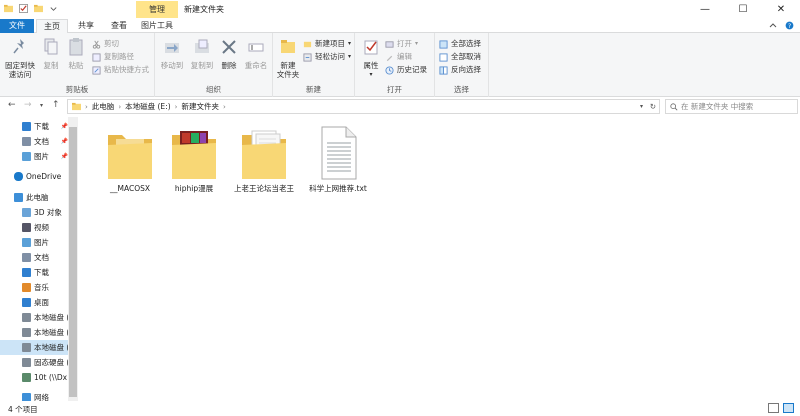 This screenshot has width=800, height=416. I want to click on organize-group: 移动到 复制到 删除 重命名 组织, so click(214, 65).